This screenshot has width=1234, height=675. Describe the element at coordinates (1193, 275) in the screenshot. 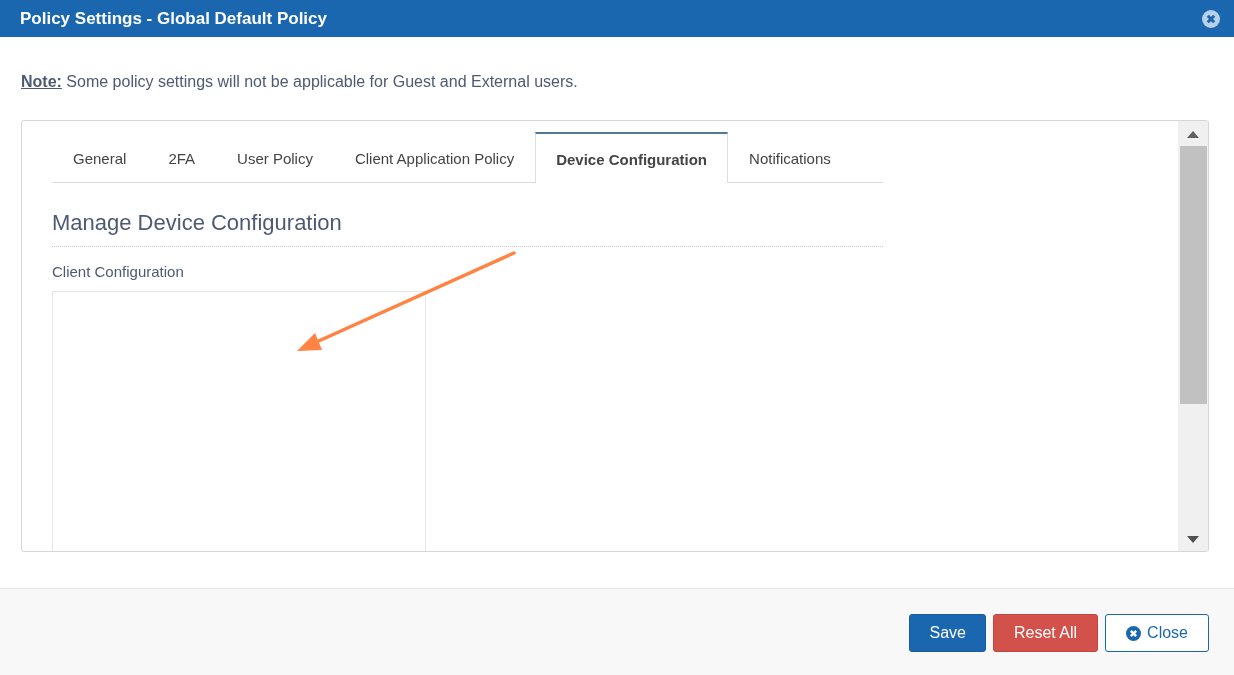

I see `scrollbar-thumb` at that location.